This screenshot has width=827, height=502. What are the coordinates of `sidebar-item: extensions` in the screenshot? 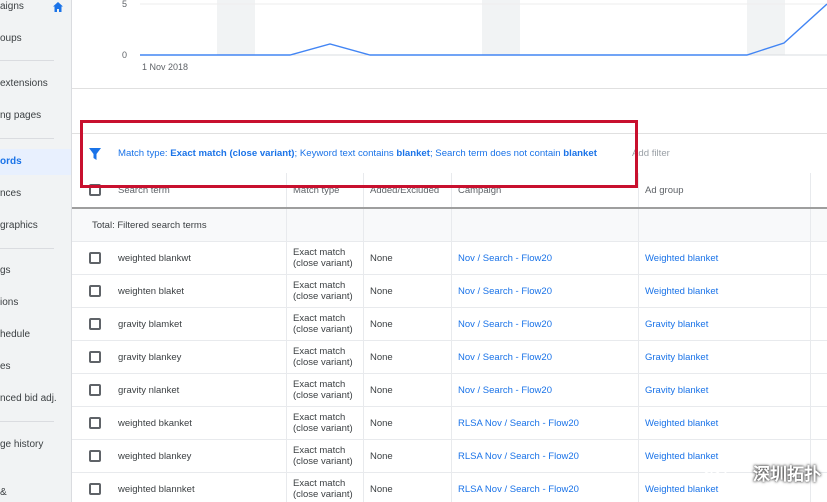 It's located at (35, 84).